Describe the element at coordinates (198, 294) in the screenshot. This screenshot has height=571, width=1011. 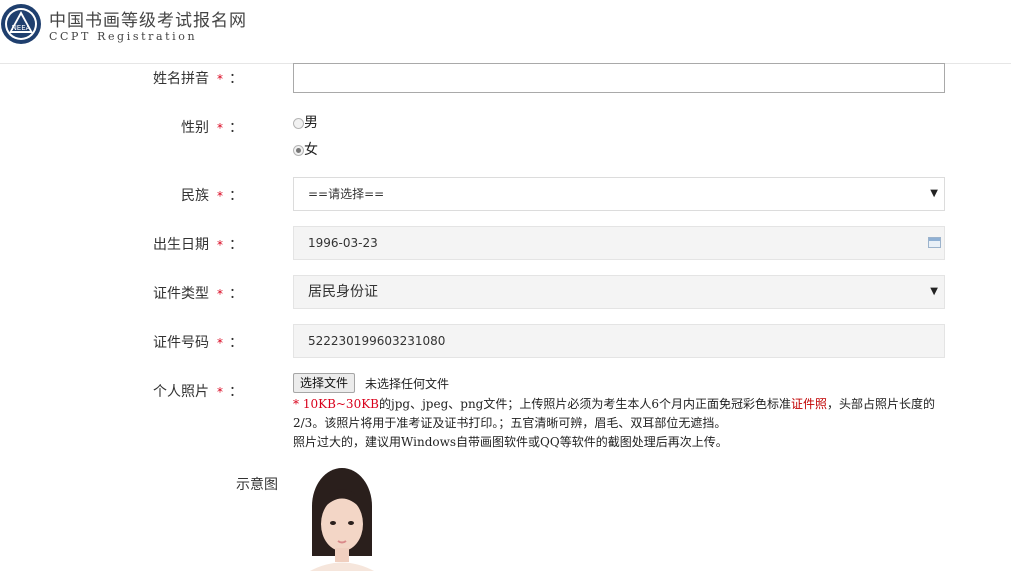
I see `id-type-label: 证件类型 *：` at that location.